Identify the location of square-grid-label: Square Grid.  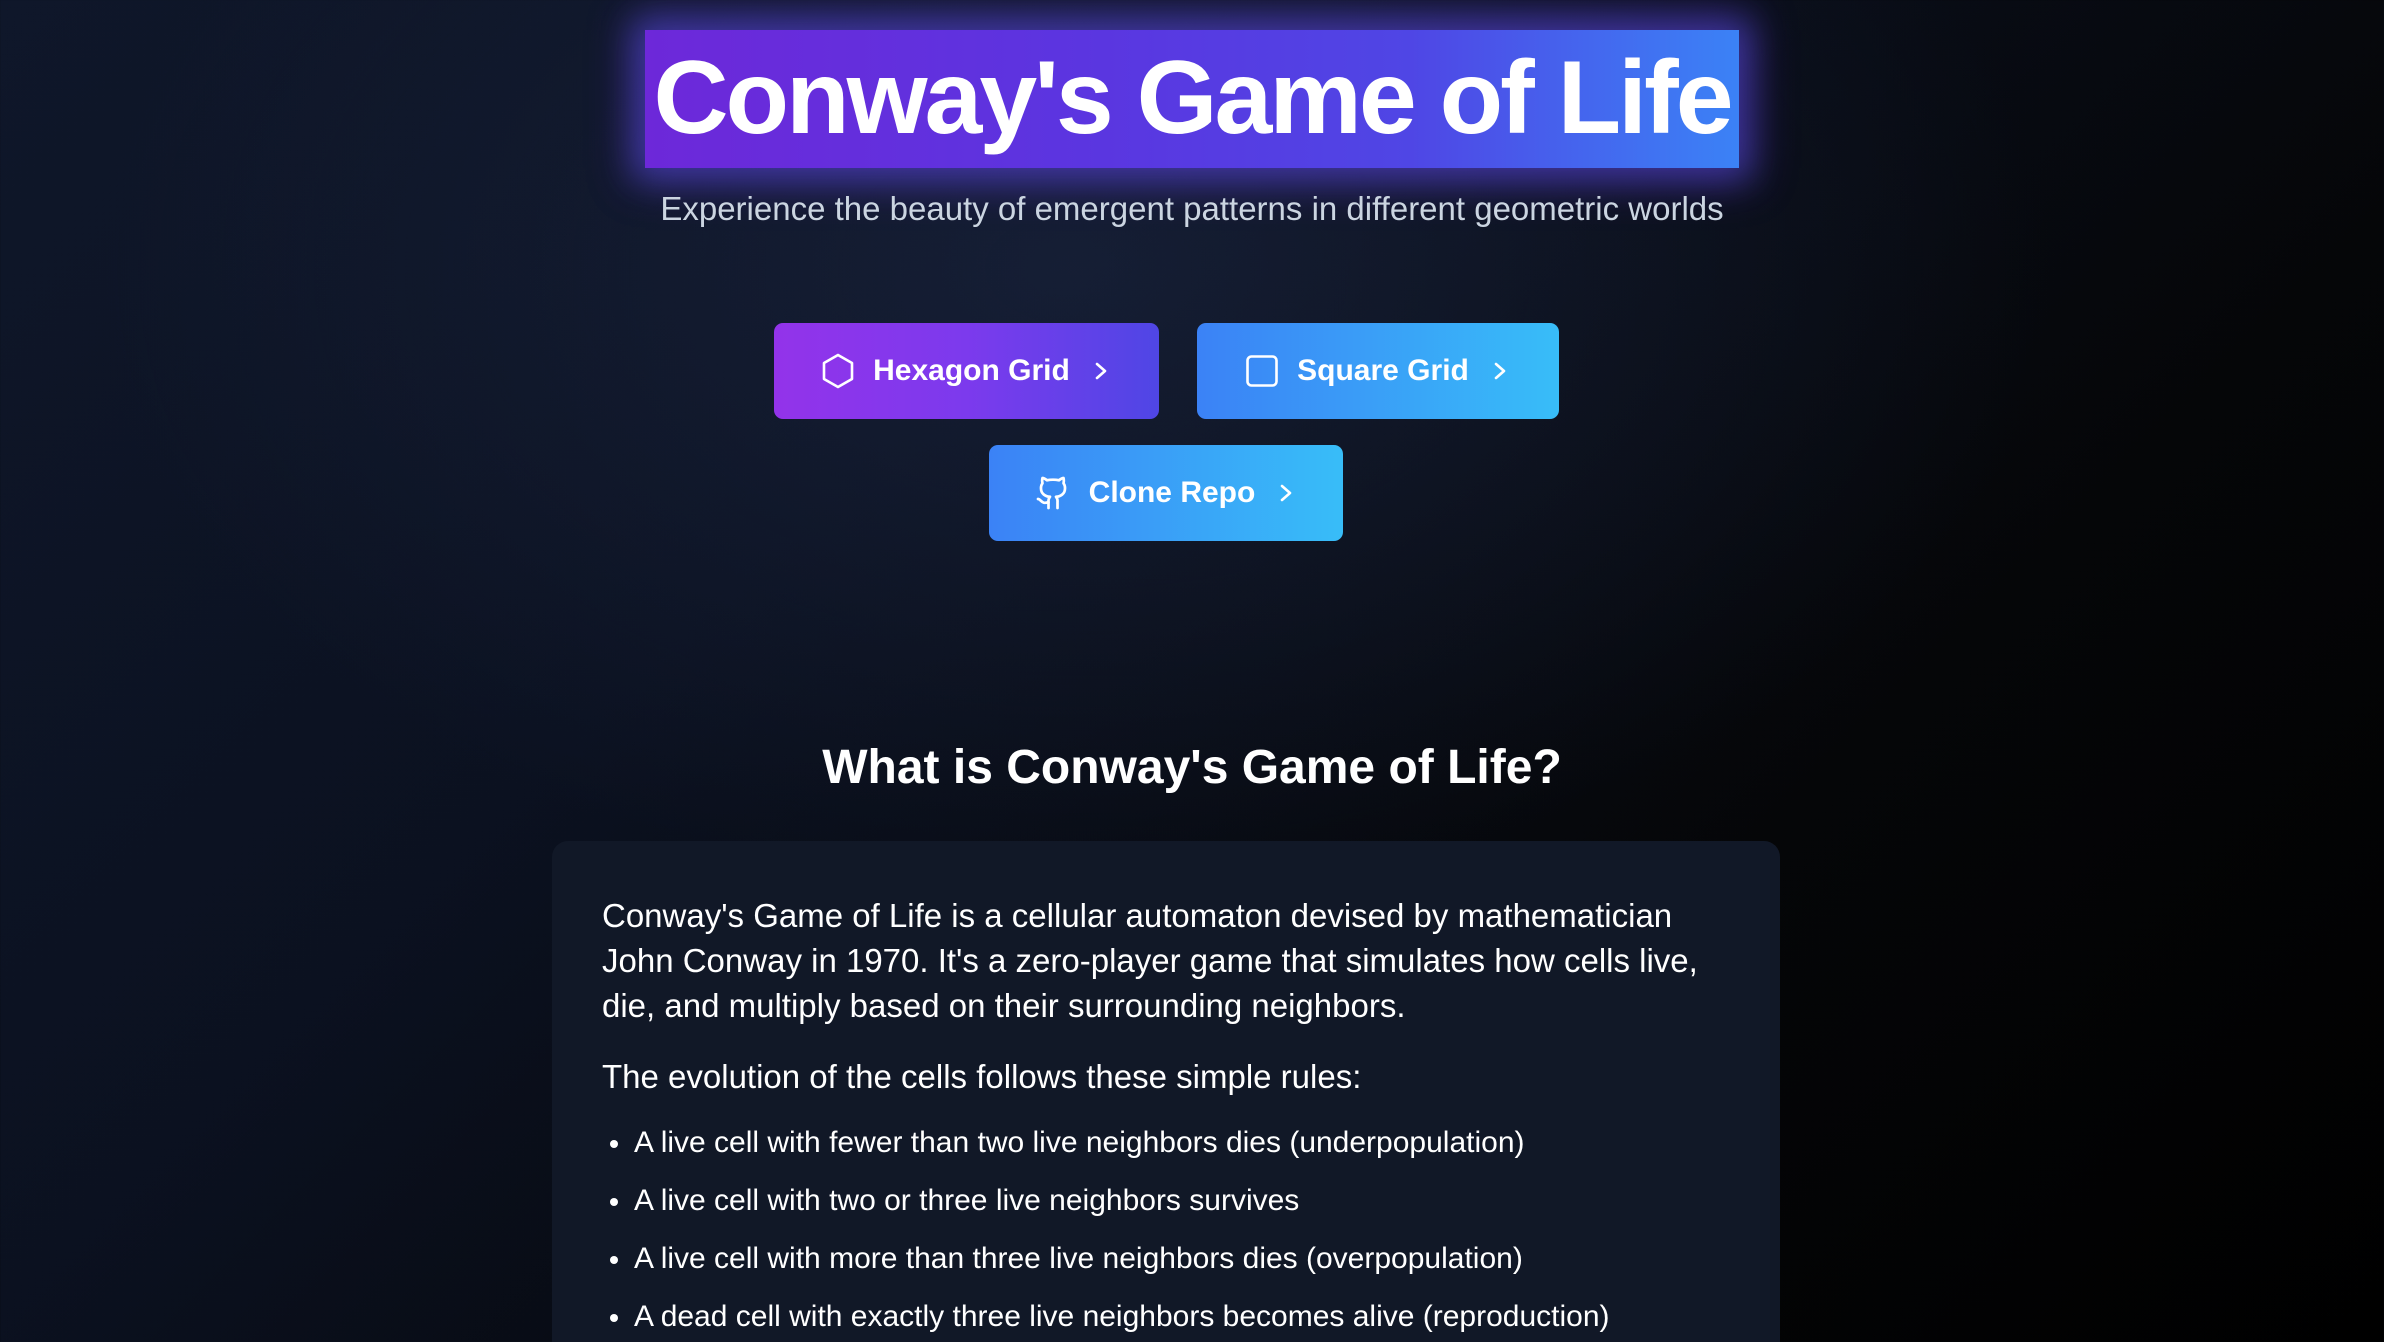
(1383, 370).